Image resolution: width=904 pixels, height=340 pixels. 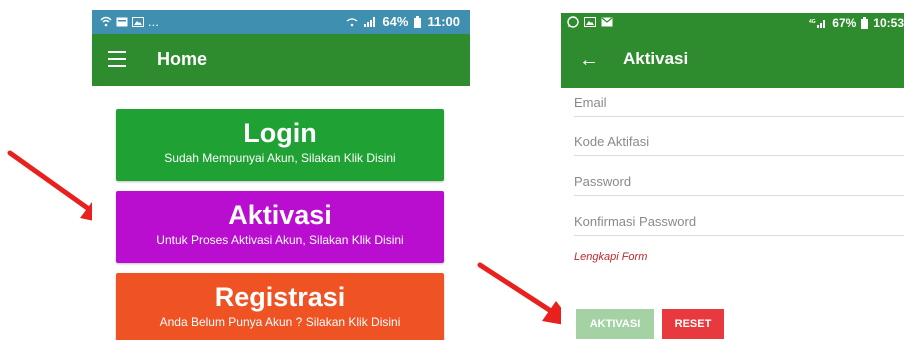 What do you see at coordinates (280, 133) in the screenshot?
I see `login-title: Login` at bounding box center [280, 133].